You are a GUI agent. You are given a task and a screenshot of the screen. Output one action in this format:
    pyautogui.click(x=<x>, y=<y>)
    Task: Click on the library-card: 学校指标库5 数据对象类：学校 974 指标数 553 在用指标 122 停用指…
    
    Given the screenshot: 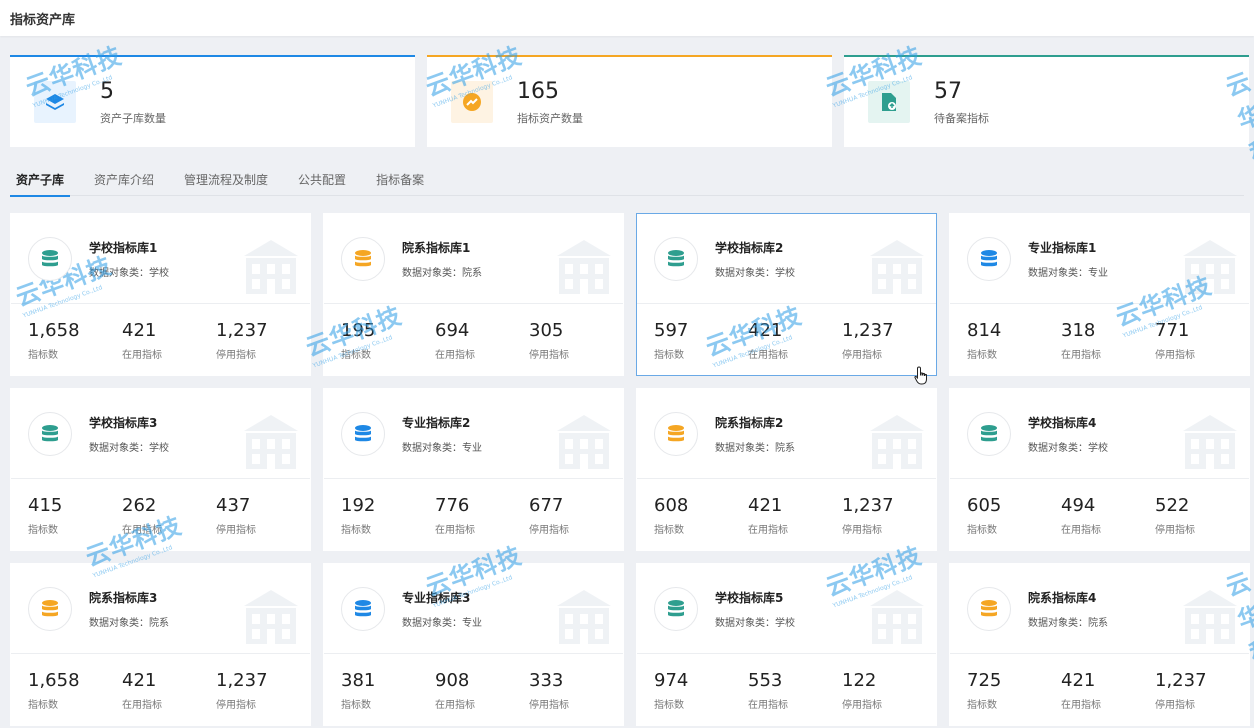 What is the action you would take?
    pyautogui.click(x=786, y=644)
    